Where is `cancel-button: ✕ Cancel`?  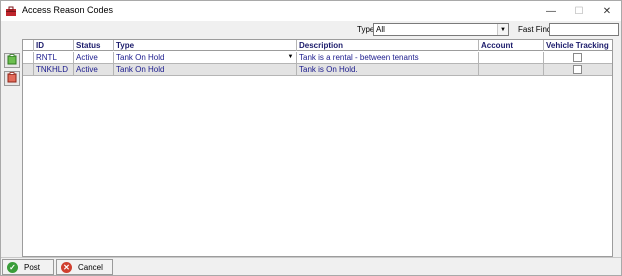 cancel-button: ✕ Cancel is located at coordinates (84, 267).